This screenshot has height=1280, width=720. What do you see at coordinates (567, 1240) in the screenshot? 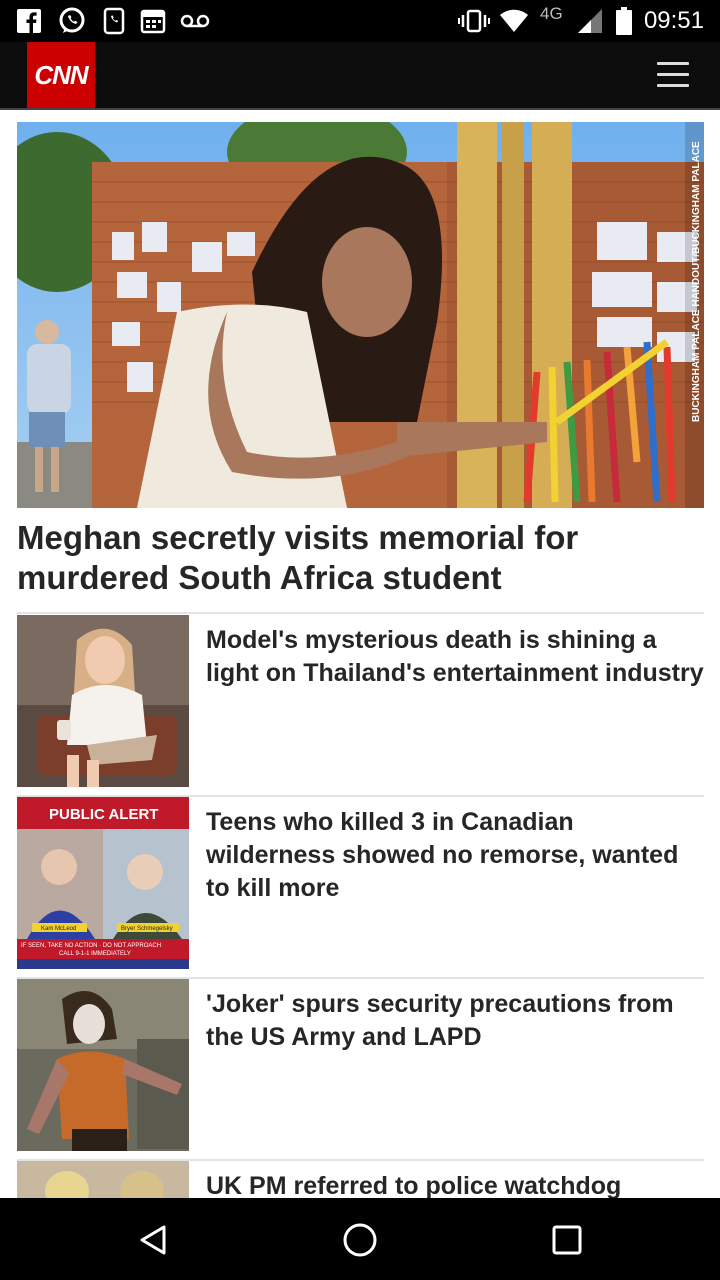
I see `recents-square-icon` at bounding box center [567, 1240].